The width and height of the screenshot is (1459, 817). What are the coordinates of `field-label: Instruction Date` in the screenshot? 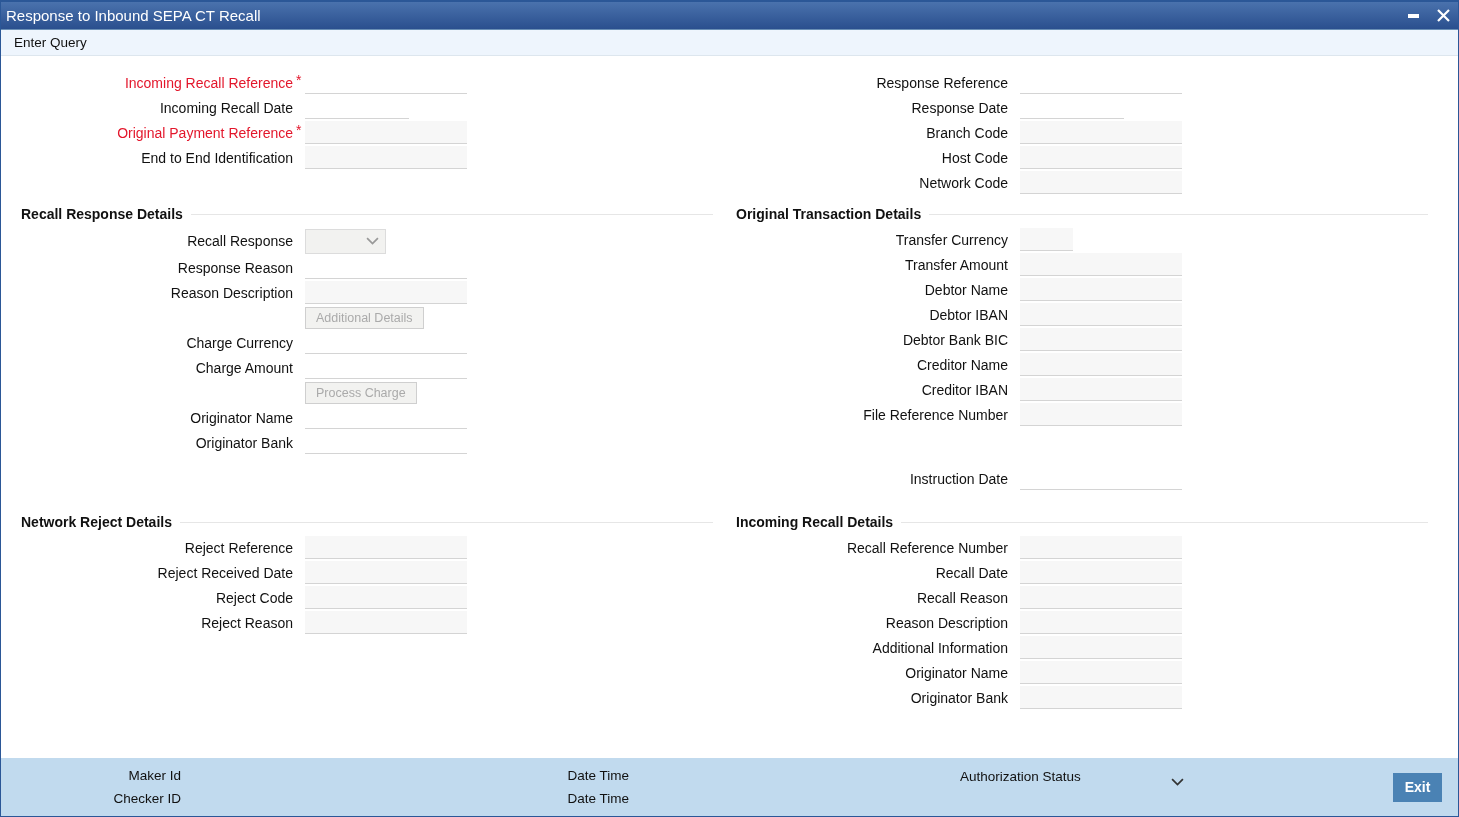 It's located at (958, 478).